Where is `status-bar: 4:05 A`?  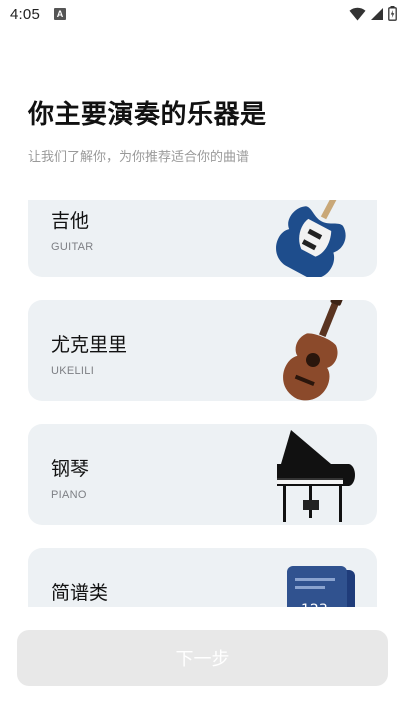
status-bar: 4:05 A is located at coordinates (202, 14).